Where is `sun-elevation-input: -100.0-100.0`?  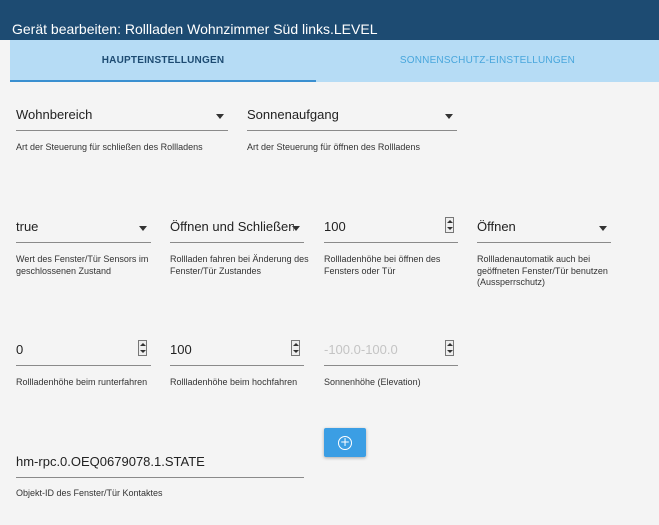 sun-elevation-input: -100.0-100.0 is located at coordinates (391, 349).